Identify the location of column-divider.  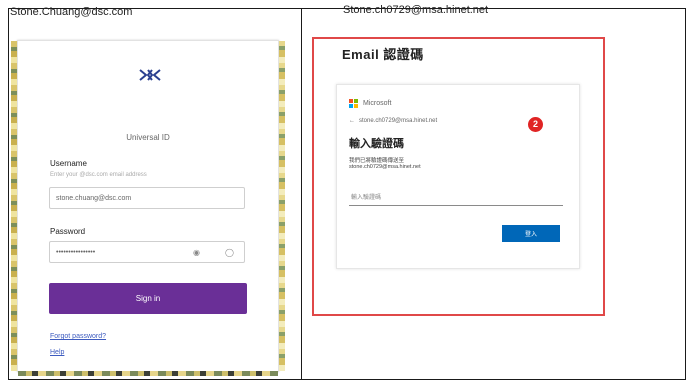
(301, 194).